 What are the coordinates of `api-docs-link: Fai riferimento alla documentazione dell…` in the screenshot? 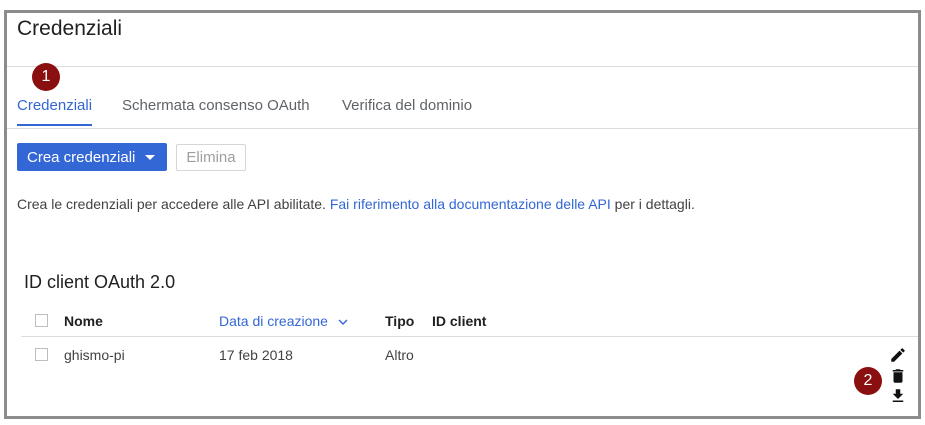 It's located at (470, 204).